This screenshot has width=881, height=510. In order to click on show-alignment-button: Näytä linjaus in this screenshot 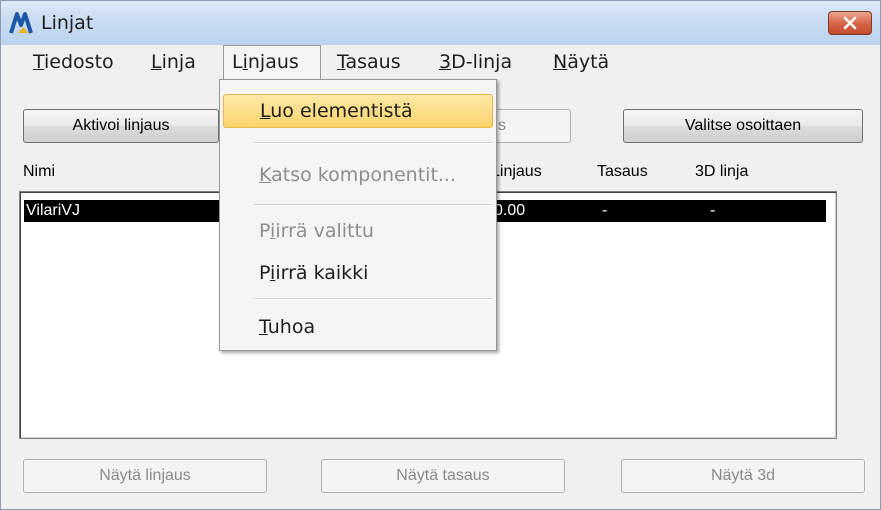, I will do `click(145, 476)`.